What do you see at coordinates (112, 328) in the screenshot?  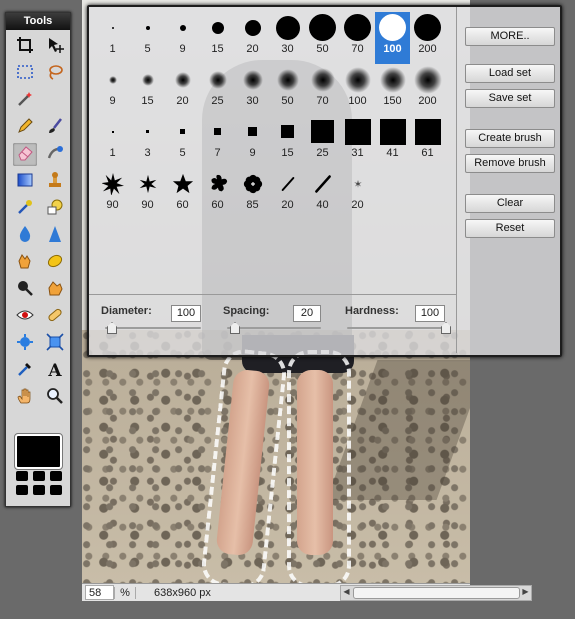 I see `diameter-slider-handle` at bounding box center [112, 328].